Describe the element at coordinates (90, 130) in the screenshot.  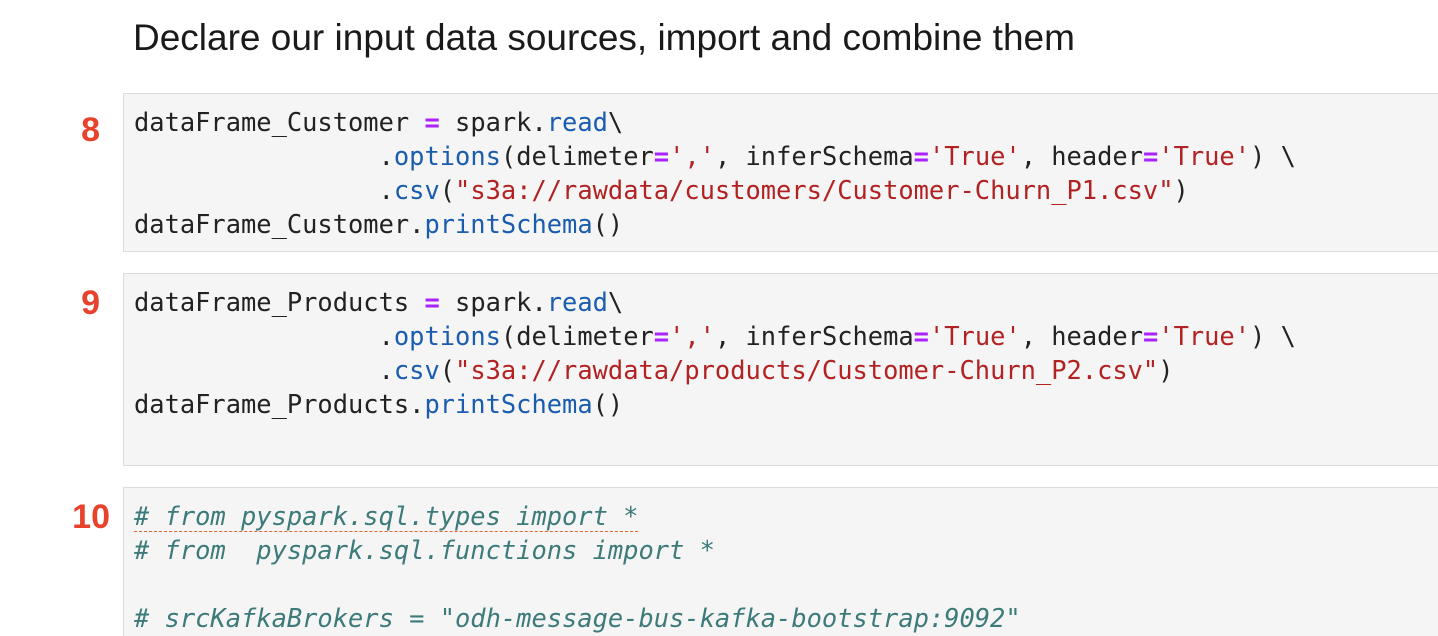
I see `cell-execution-count: 8` at that location.